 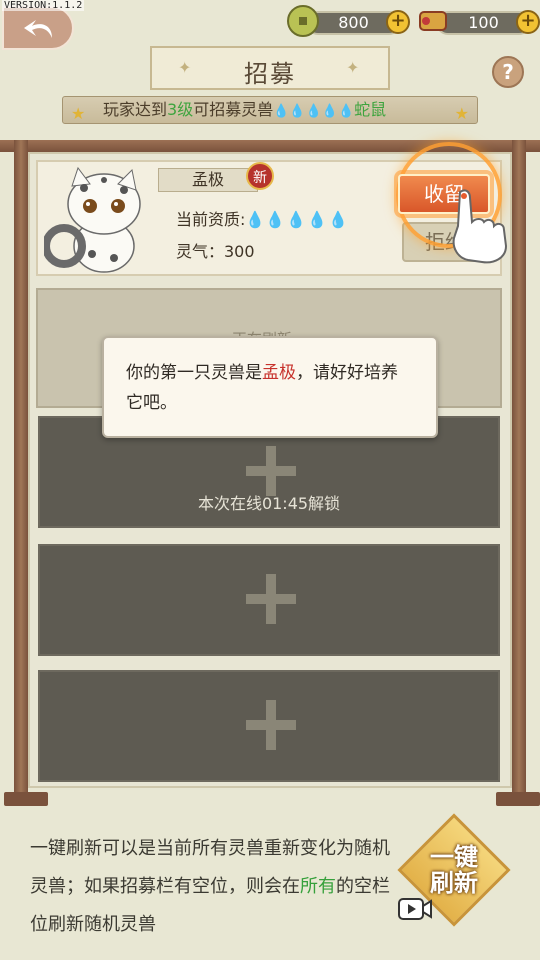 I want to click on quality-label: 当前资质:, so click(x=211, y=219).